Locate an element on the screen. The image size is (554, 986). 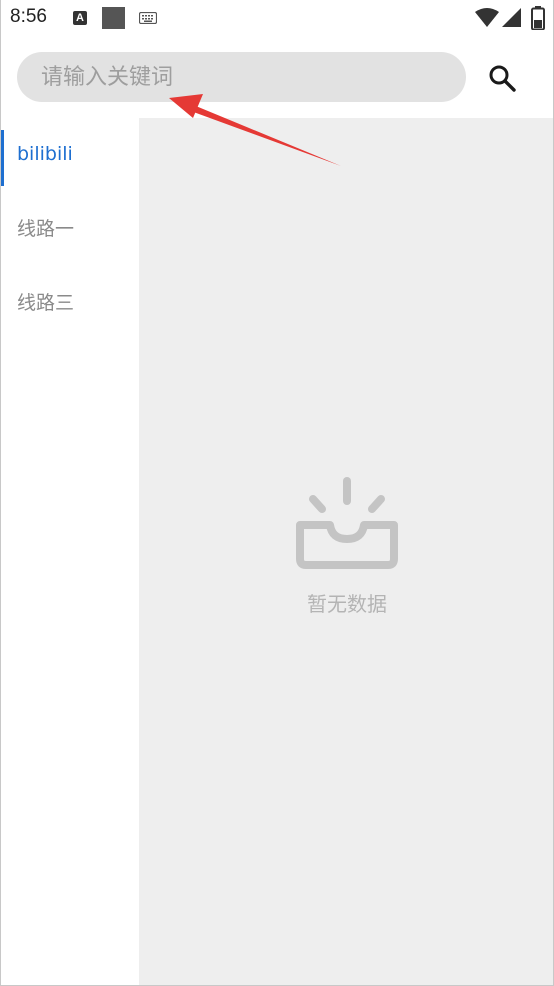
empty-state-text: 暂无数据 is located at coordinates (347, 604).